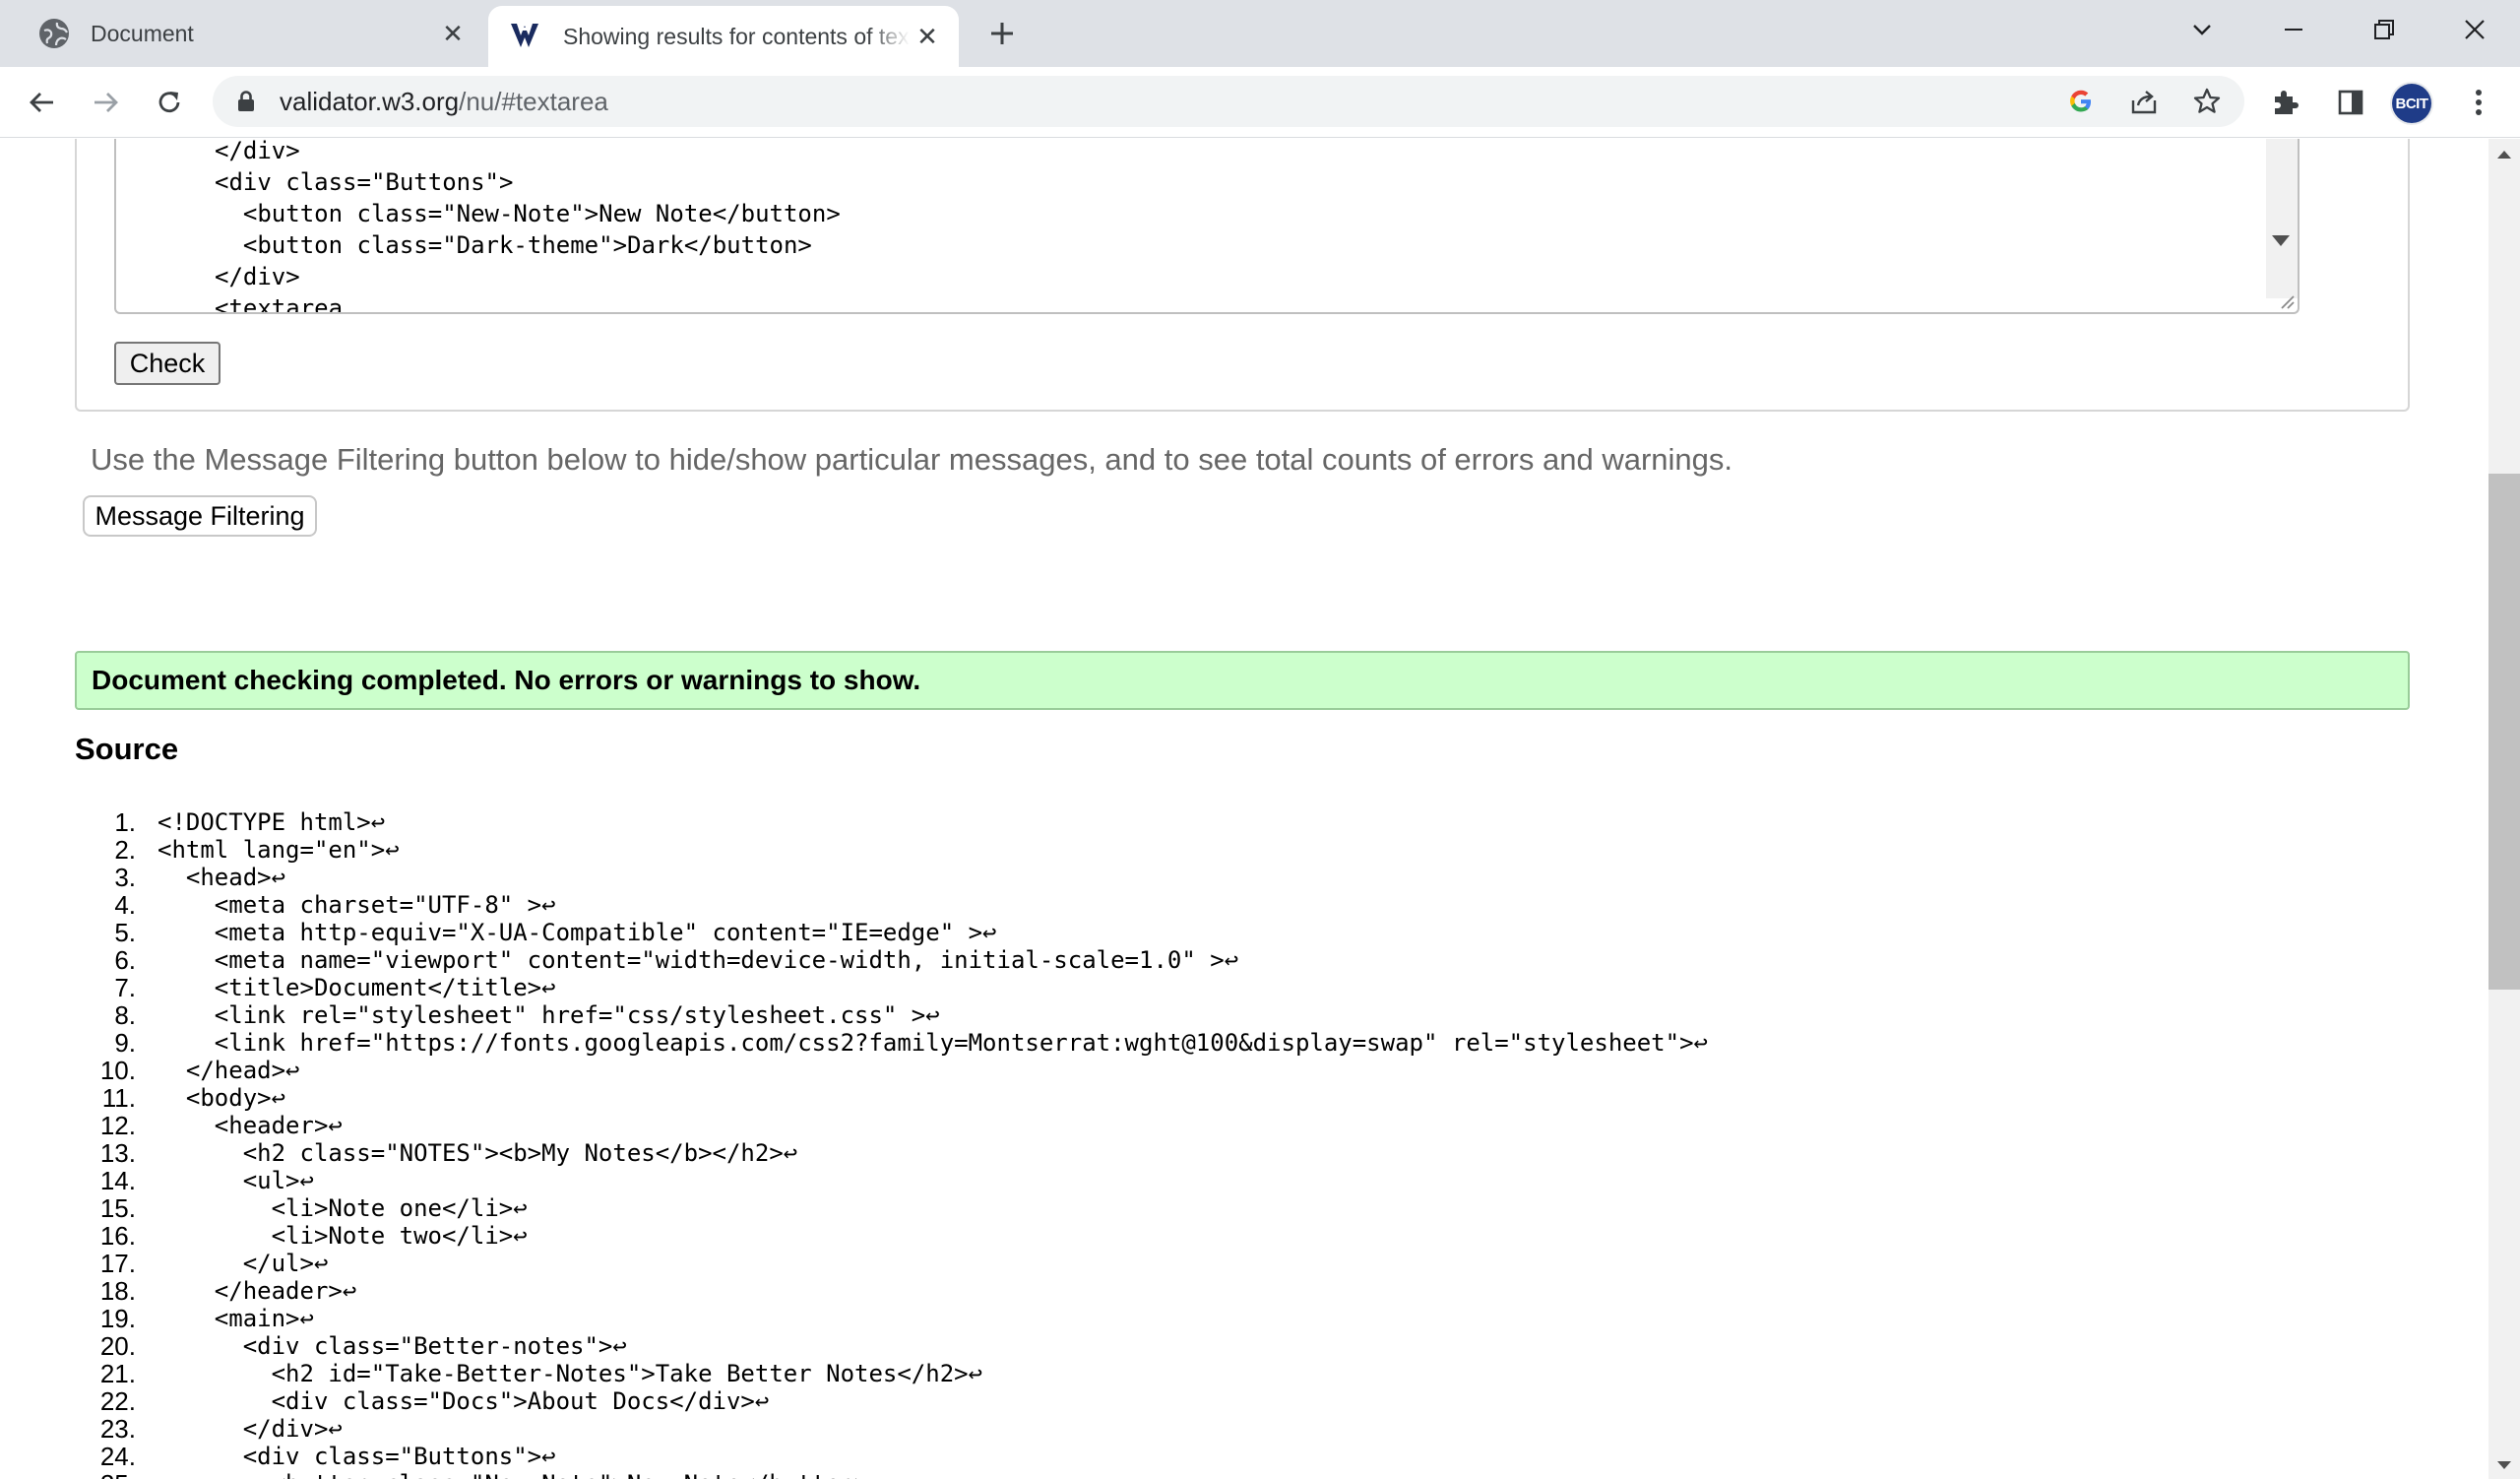  I want to click on source-line: 14. <ul>↩, so click(1157, 1180).